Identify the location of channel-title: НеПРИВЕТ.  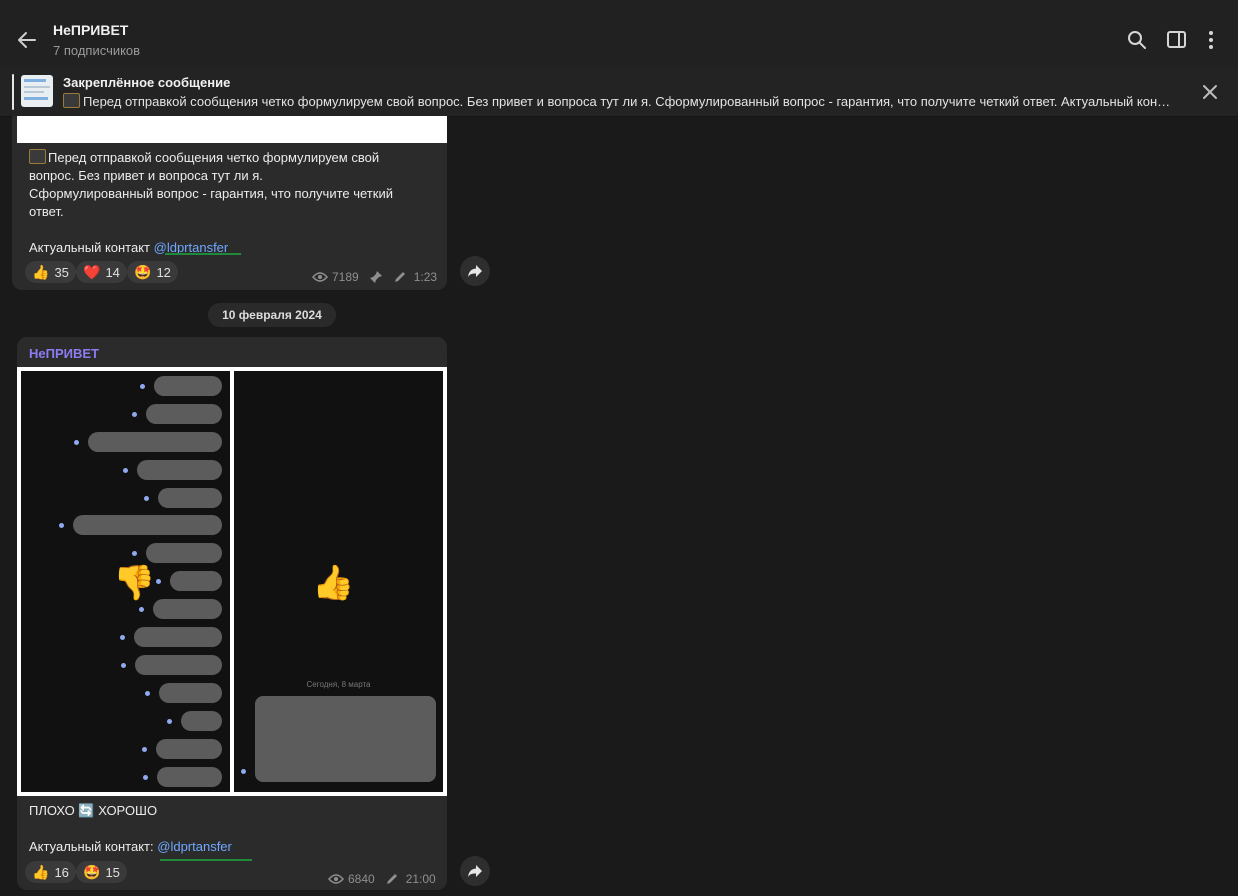
(90, 30).